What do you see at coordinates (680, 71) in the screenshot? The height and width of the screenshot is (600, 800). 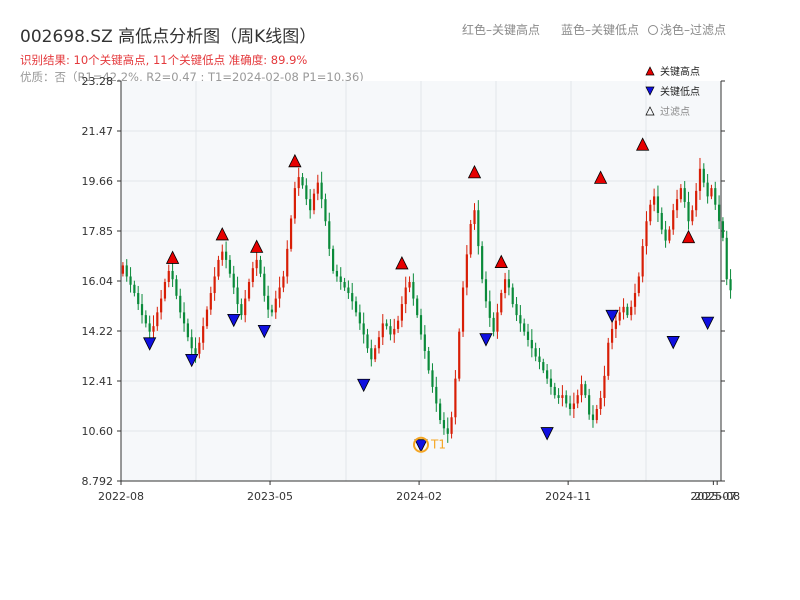 I see `legend-label: 关键高点` at bounding box center [680, 71].